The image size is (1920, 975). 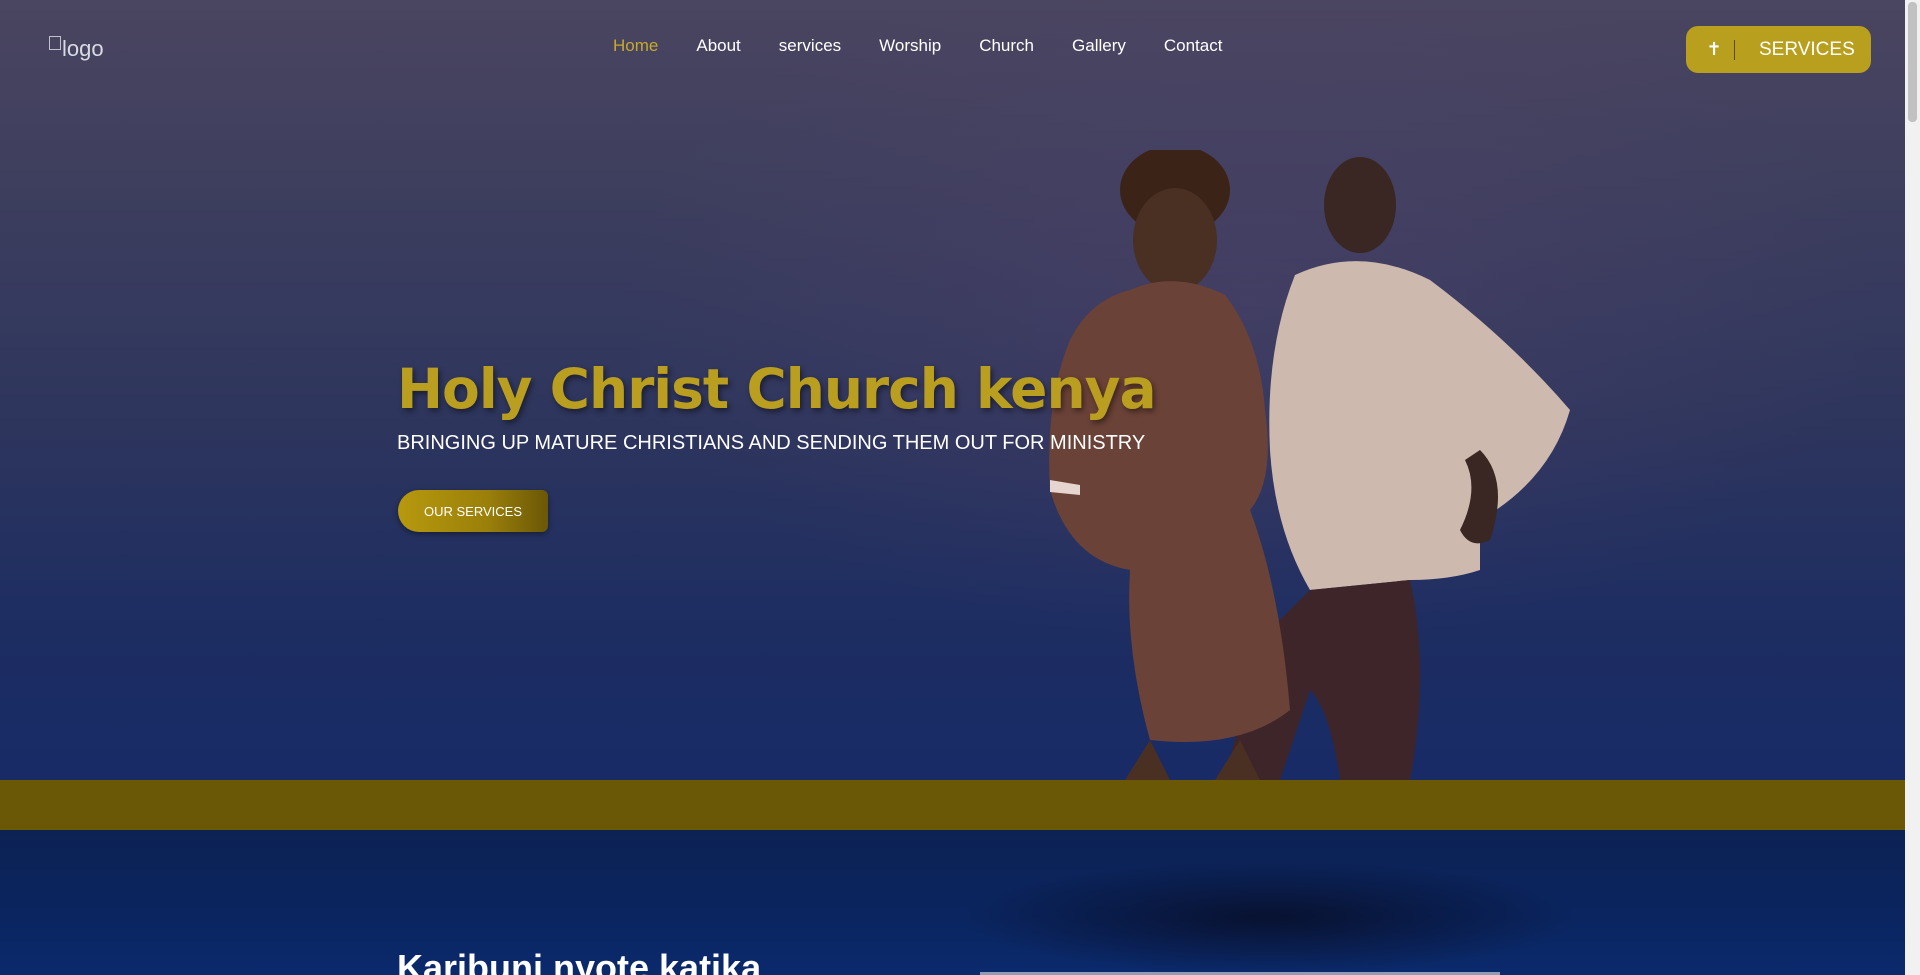 What do you see at coordinates (1912, 487) in the screenshot?
I see `page-scrollbar` at bounding box center [1912, 487].